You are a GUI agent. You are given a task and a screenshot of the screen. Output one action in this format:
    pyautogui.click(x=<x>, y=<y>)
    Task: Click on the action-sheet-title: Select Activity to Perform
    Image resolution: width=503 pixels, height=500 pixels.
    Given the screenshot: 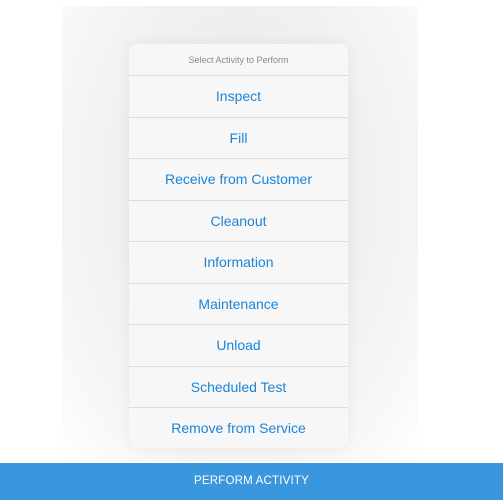 What is the action you would take?
    pyautogui.click(x=238, y=60)
    